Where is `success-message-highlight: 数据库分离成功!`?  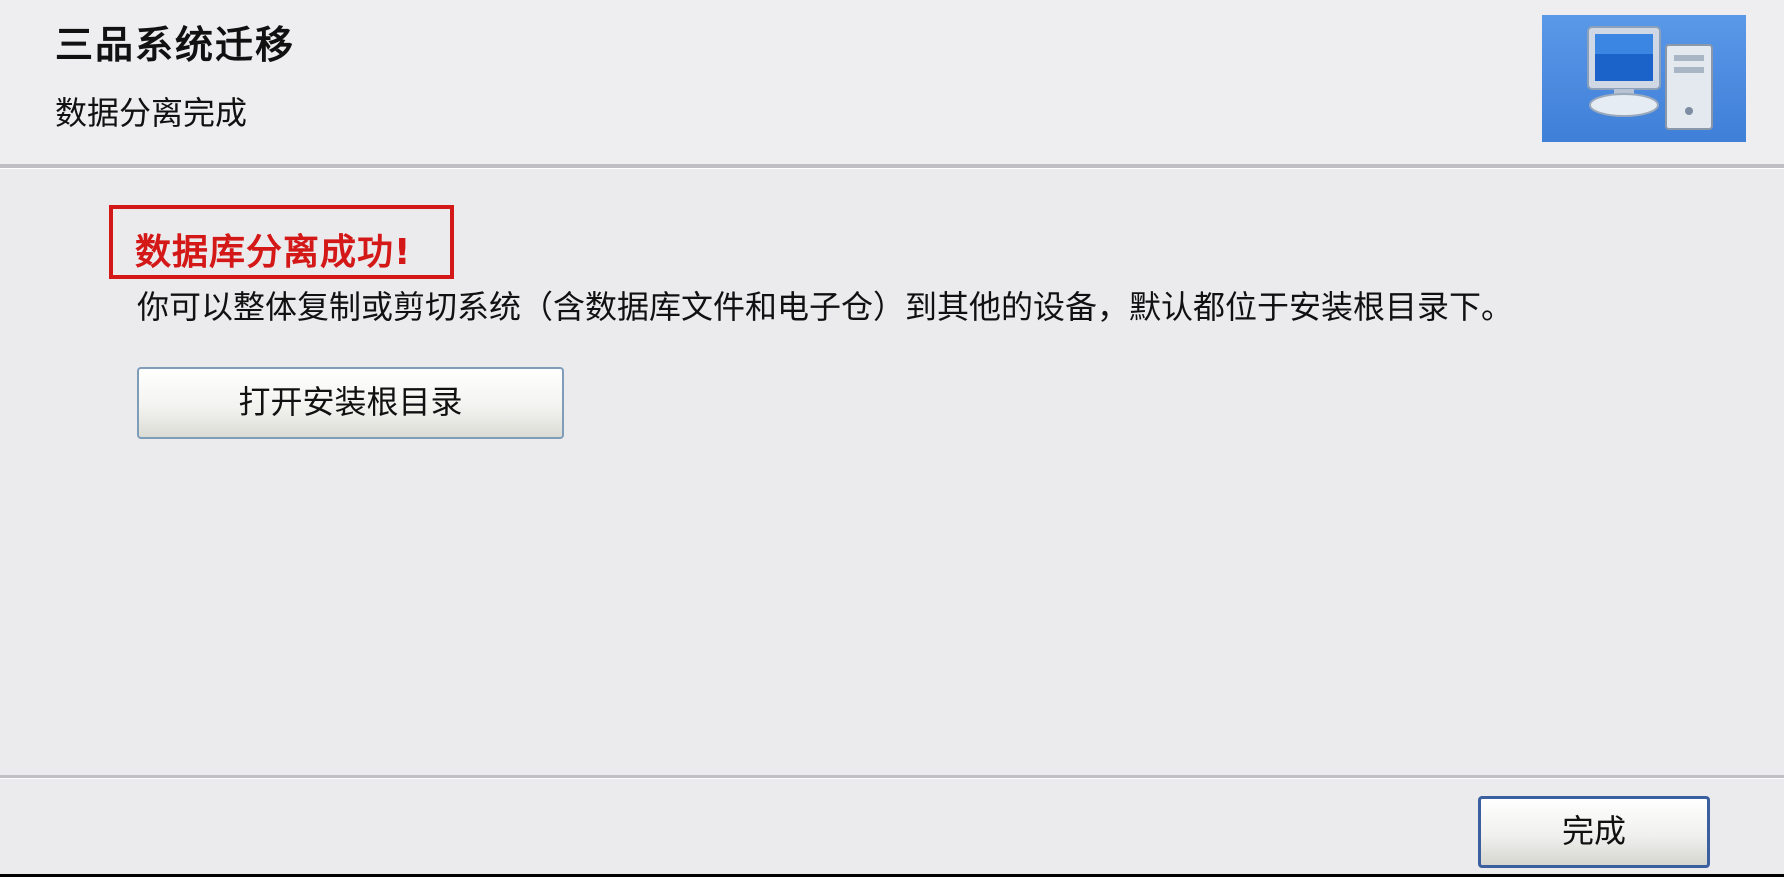
success-message-highlight: 数据库分离成功! is located at coordinates (281, 242).